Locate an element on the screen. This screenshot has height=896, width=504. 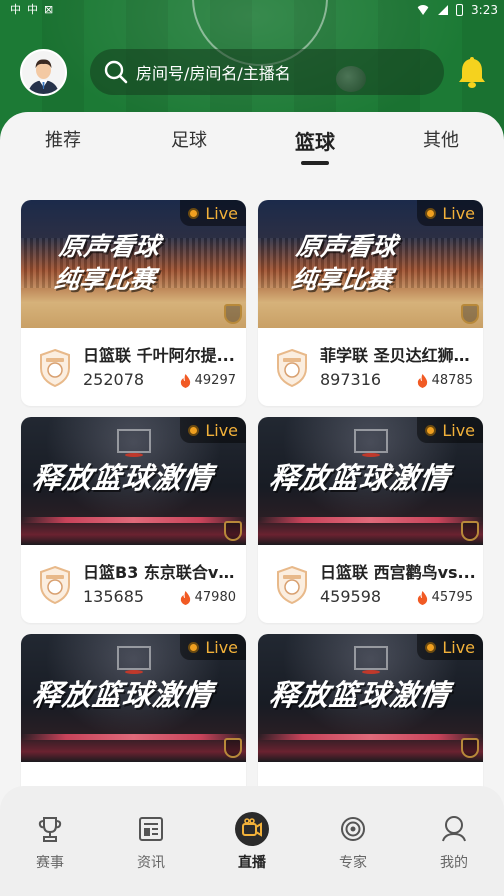
nav-label: 专家 is located at coordinates (353, 863).